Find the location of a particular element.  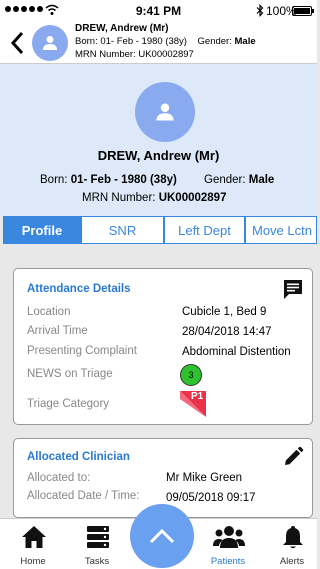

nav-patients-label: Patients is located at coordinates (228, 561).